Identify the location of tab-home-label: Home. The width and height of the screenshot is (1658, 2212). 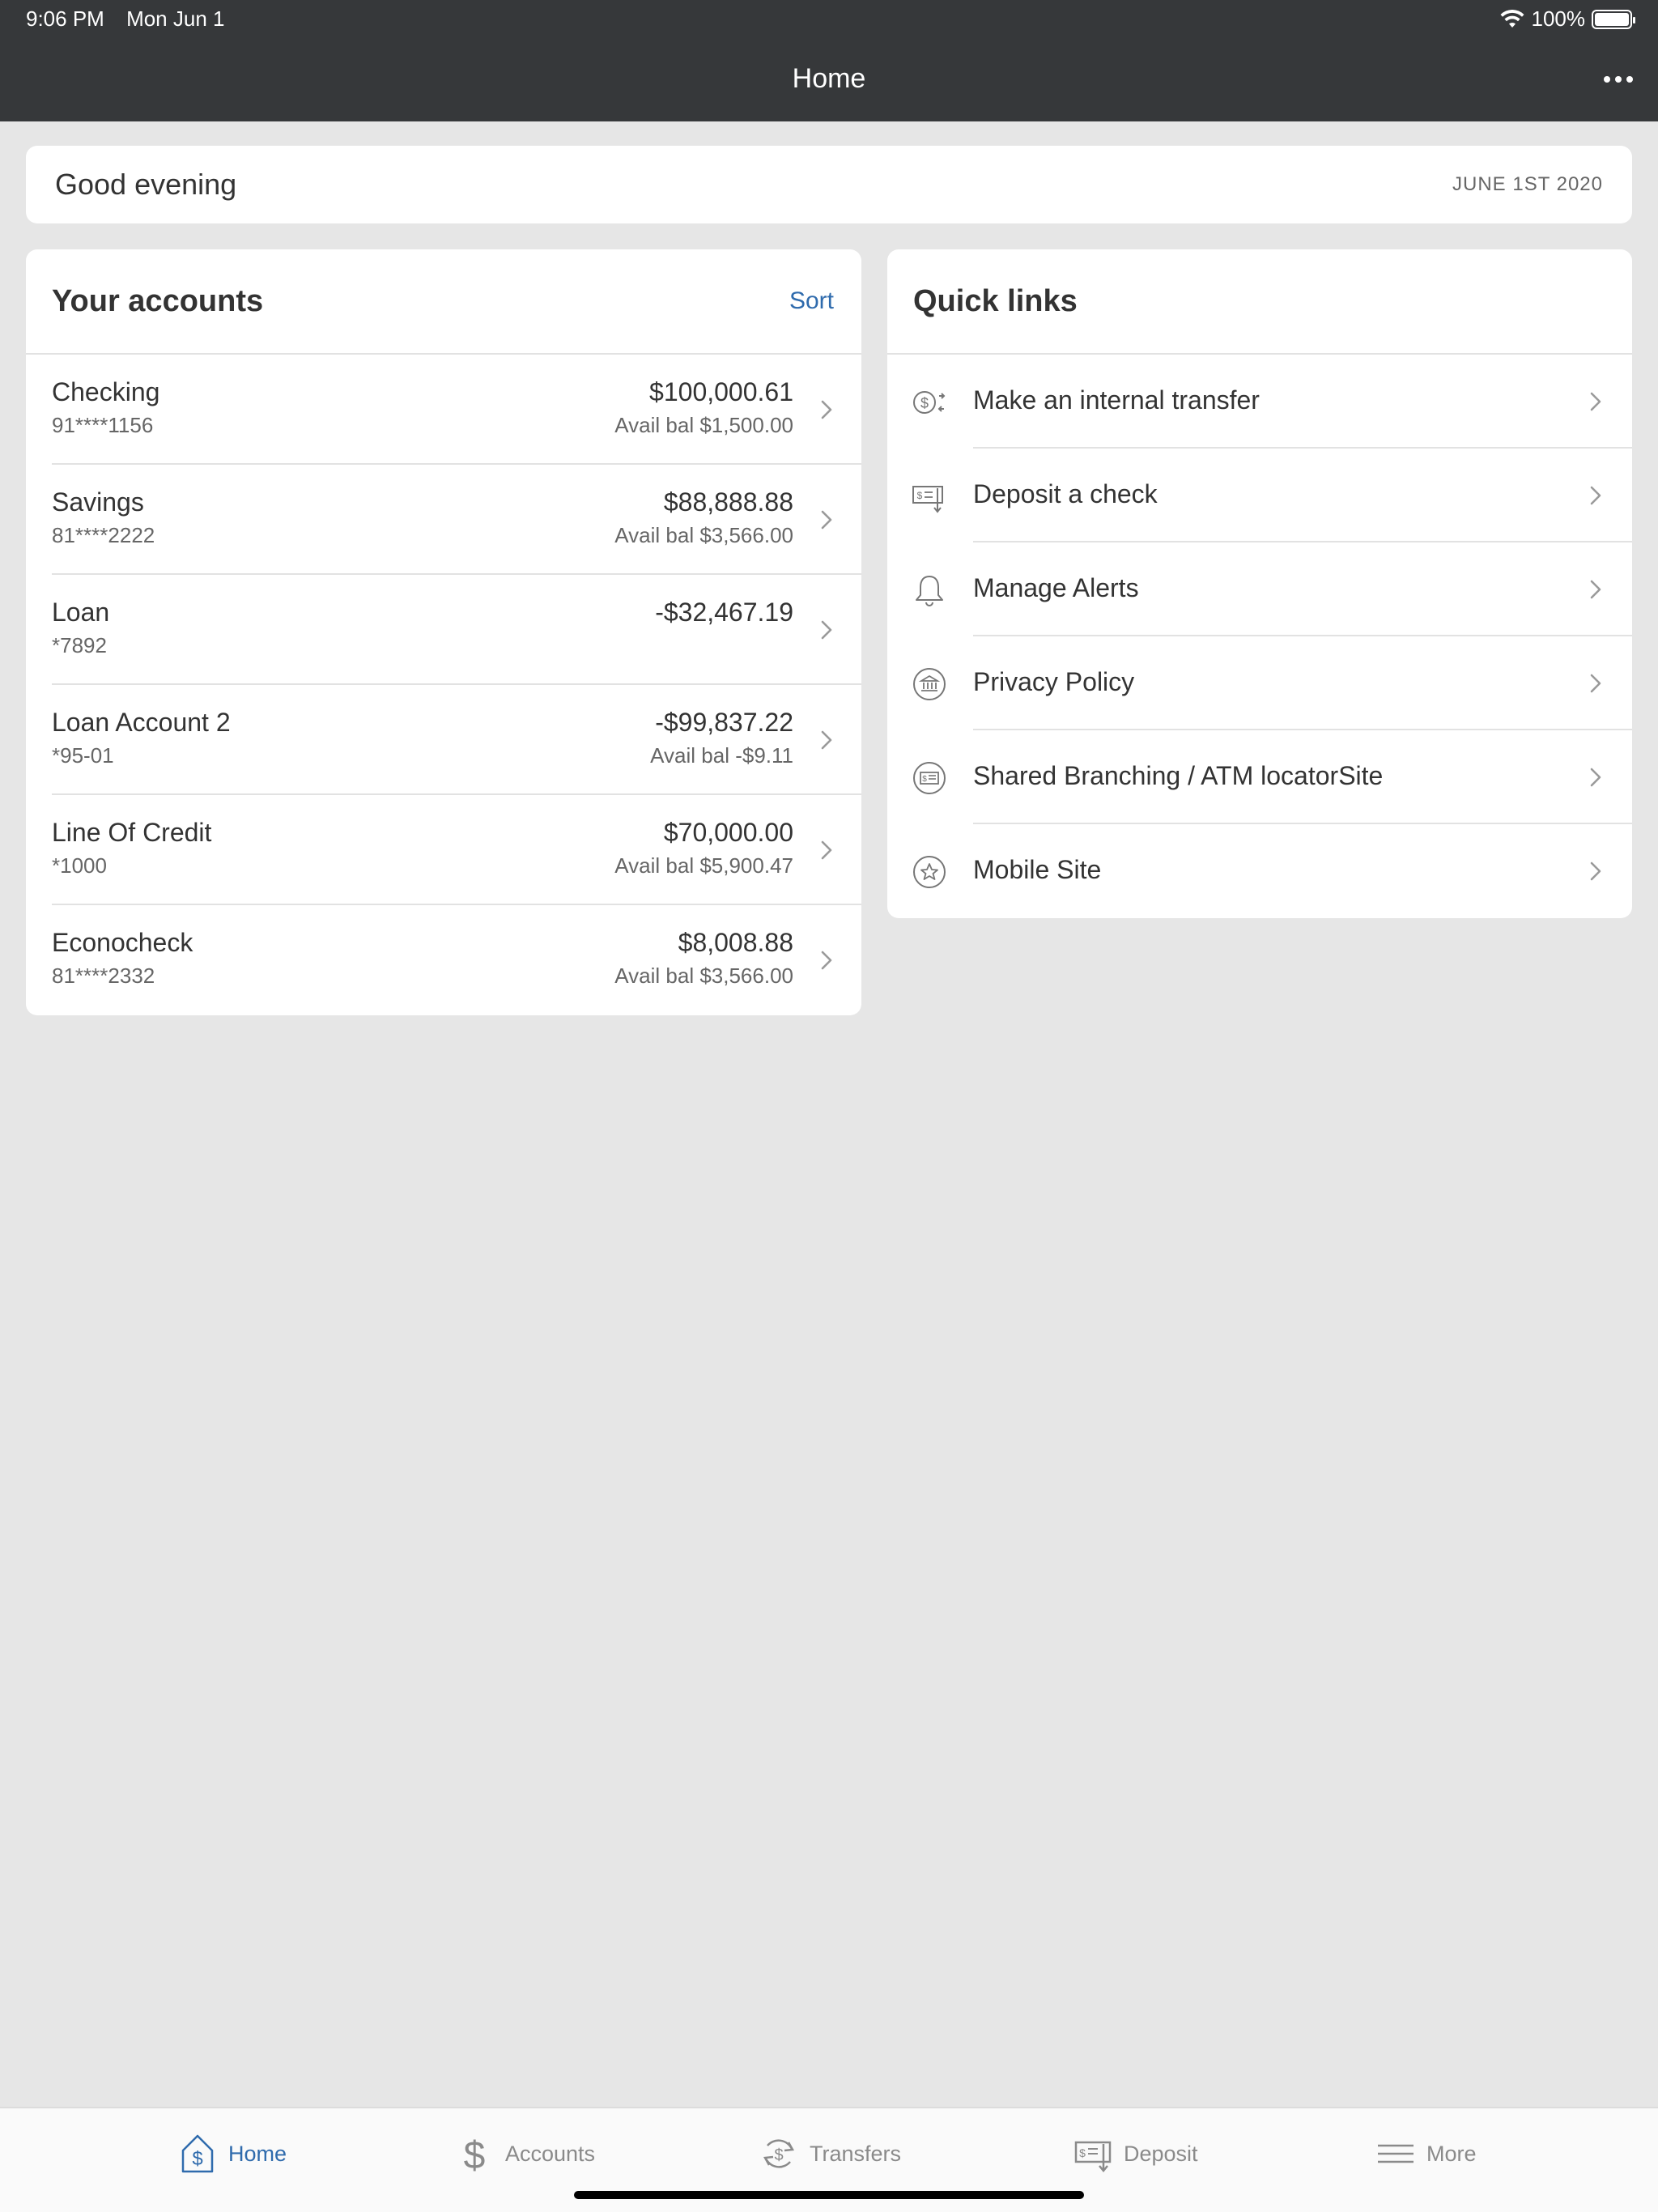
(257, 2153).